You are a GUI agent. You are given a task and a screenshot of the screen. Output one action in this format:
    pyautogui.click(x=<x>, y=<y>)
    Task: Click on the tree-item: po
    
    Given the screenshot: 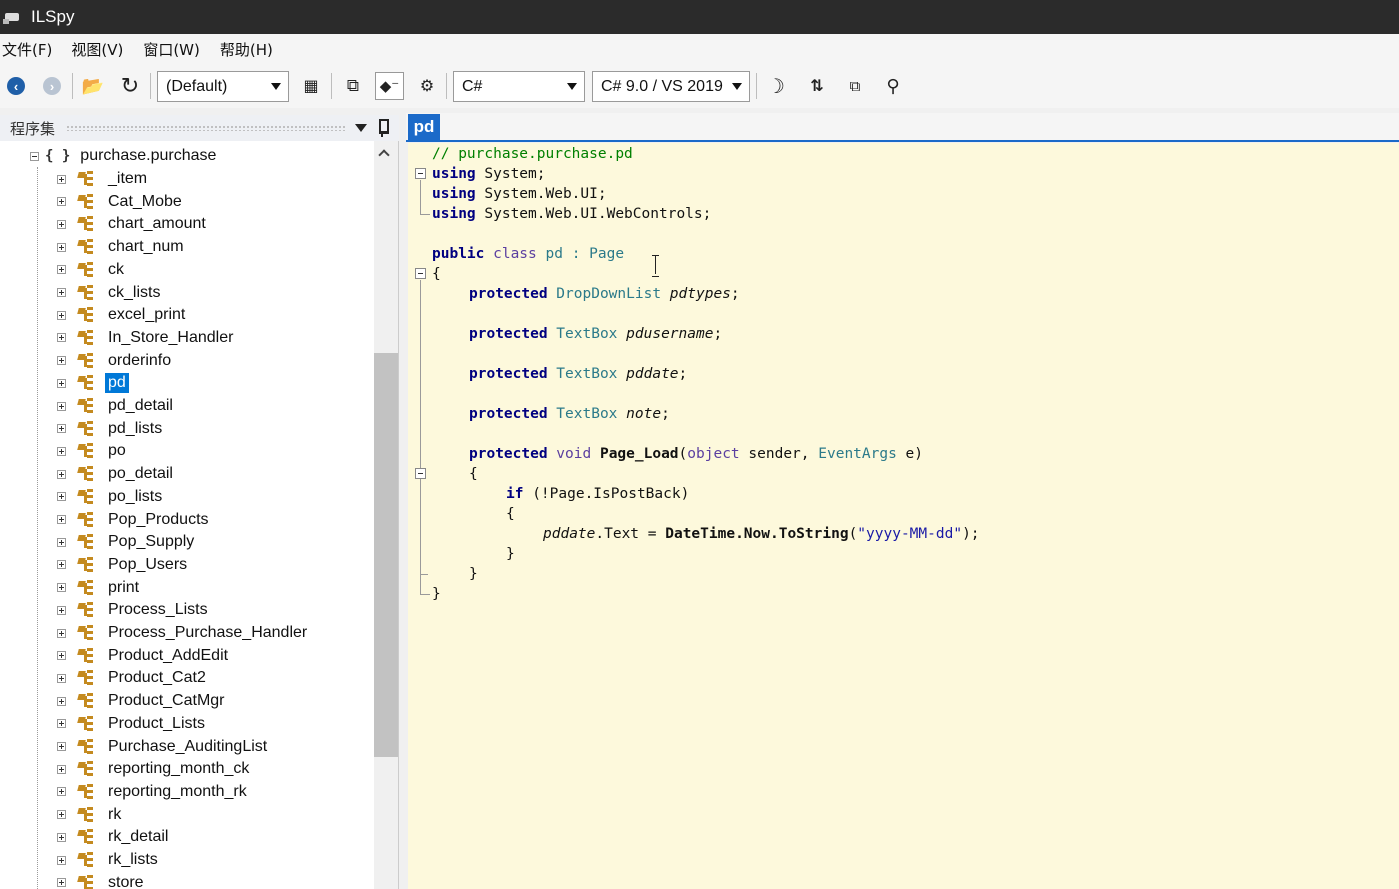 What is the action you would take?
    pyautogui.click(x=93, y=451)
    